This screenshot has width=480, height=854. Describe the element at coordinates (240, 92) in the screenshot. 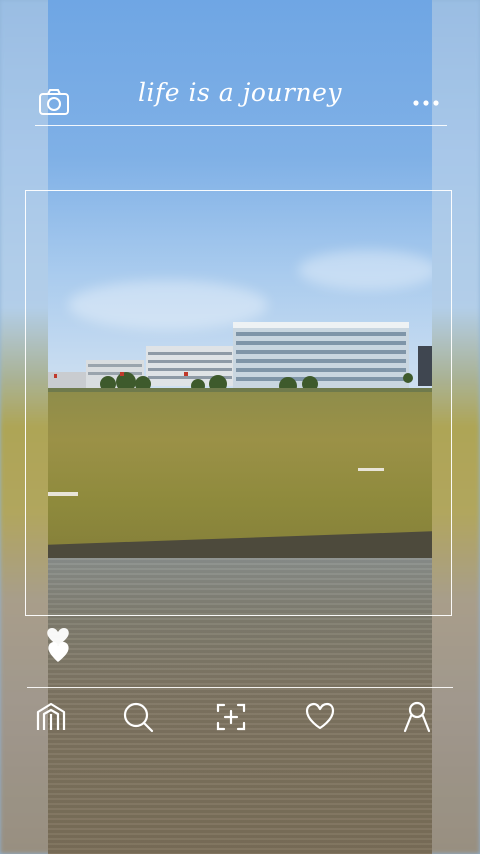

I see `page-title: life is a journey` at that location.